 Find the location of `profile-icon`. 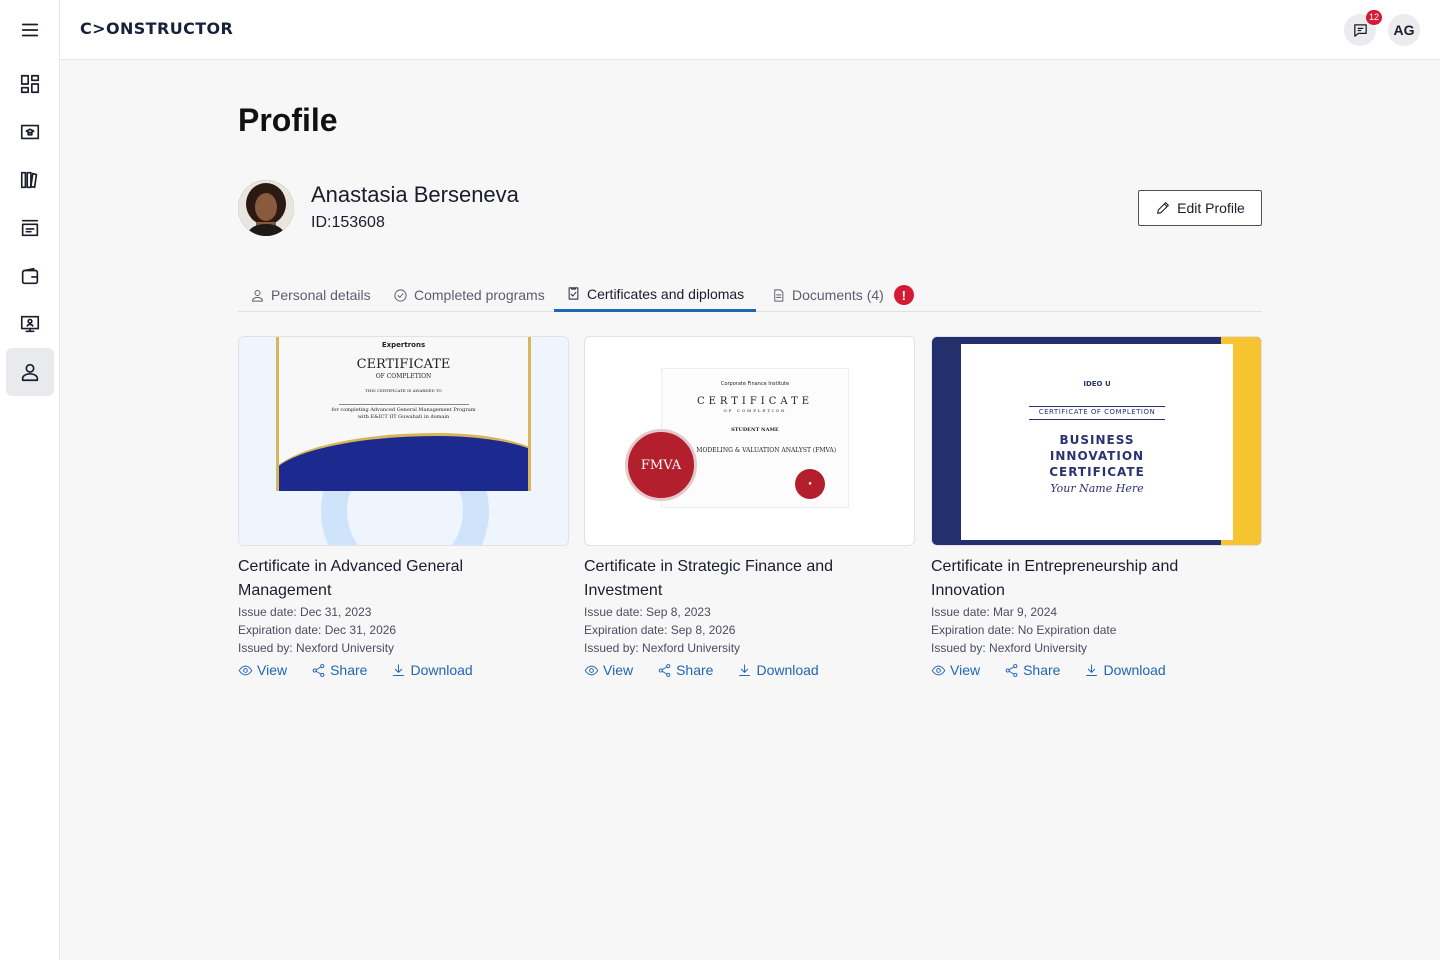

profile-icon is located at coordinates (30, 372).